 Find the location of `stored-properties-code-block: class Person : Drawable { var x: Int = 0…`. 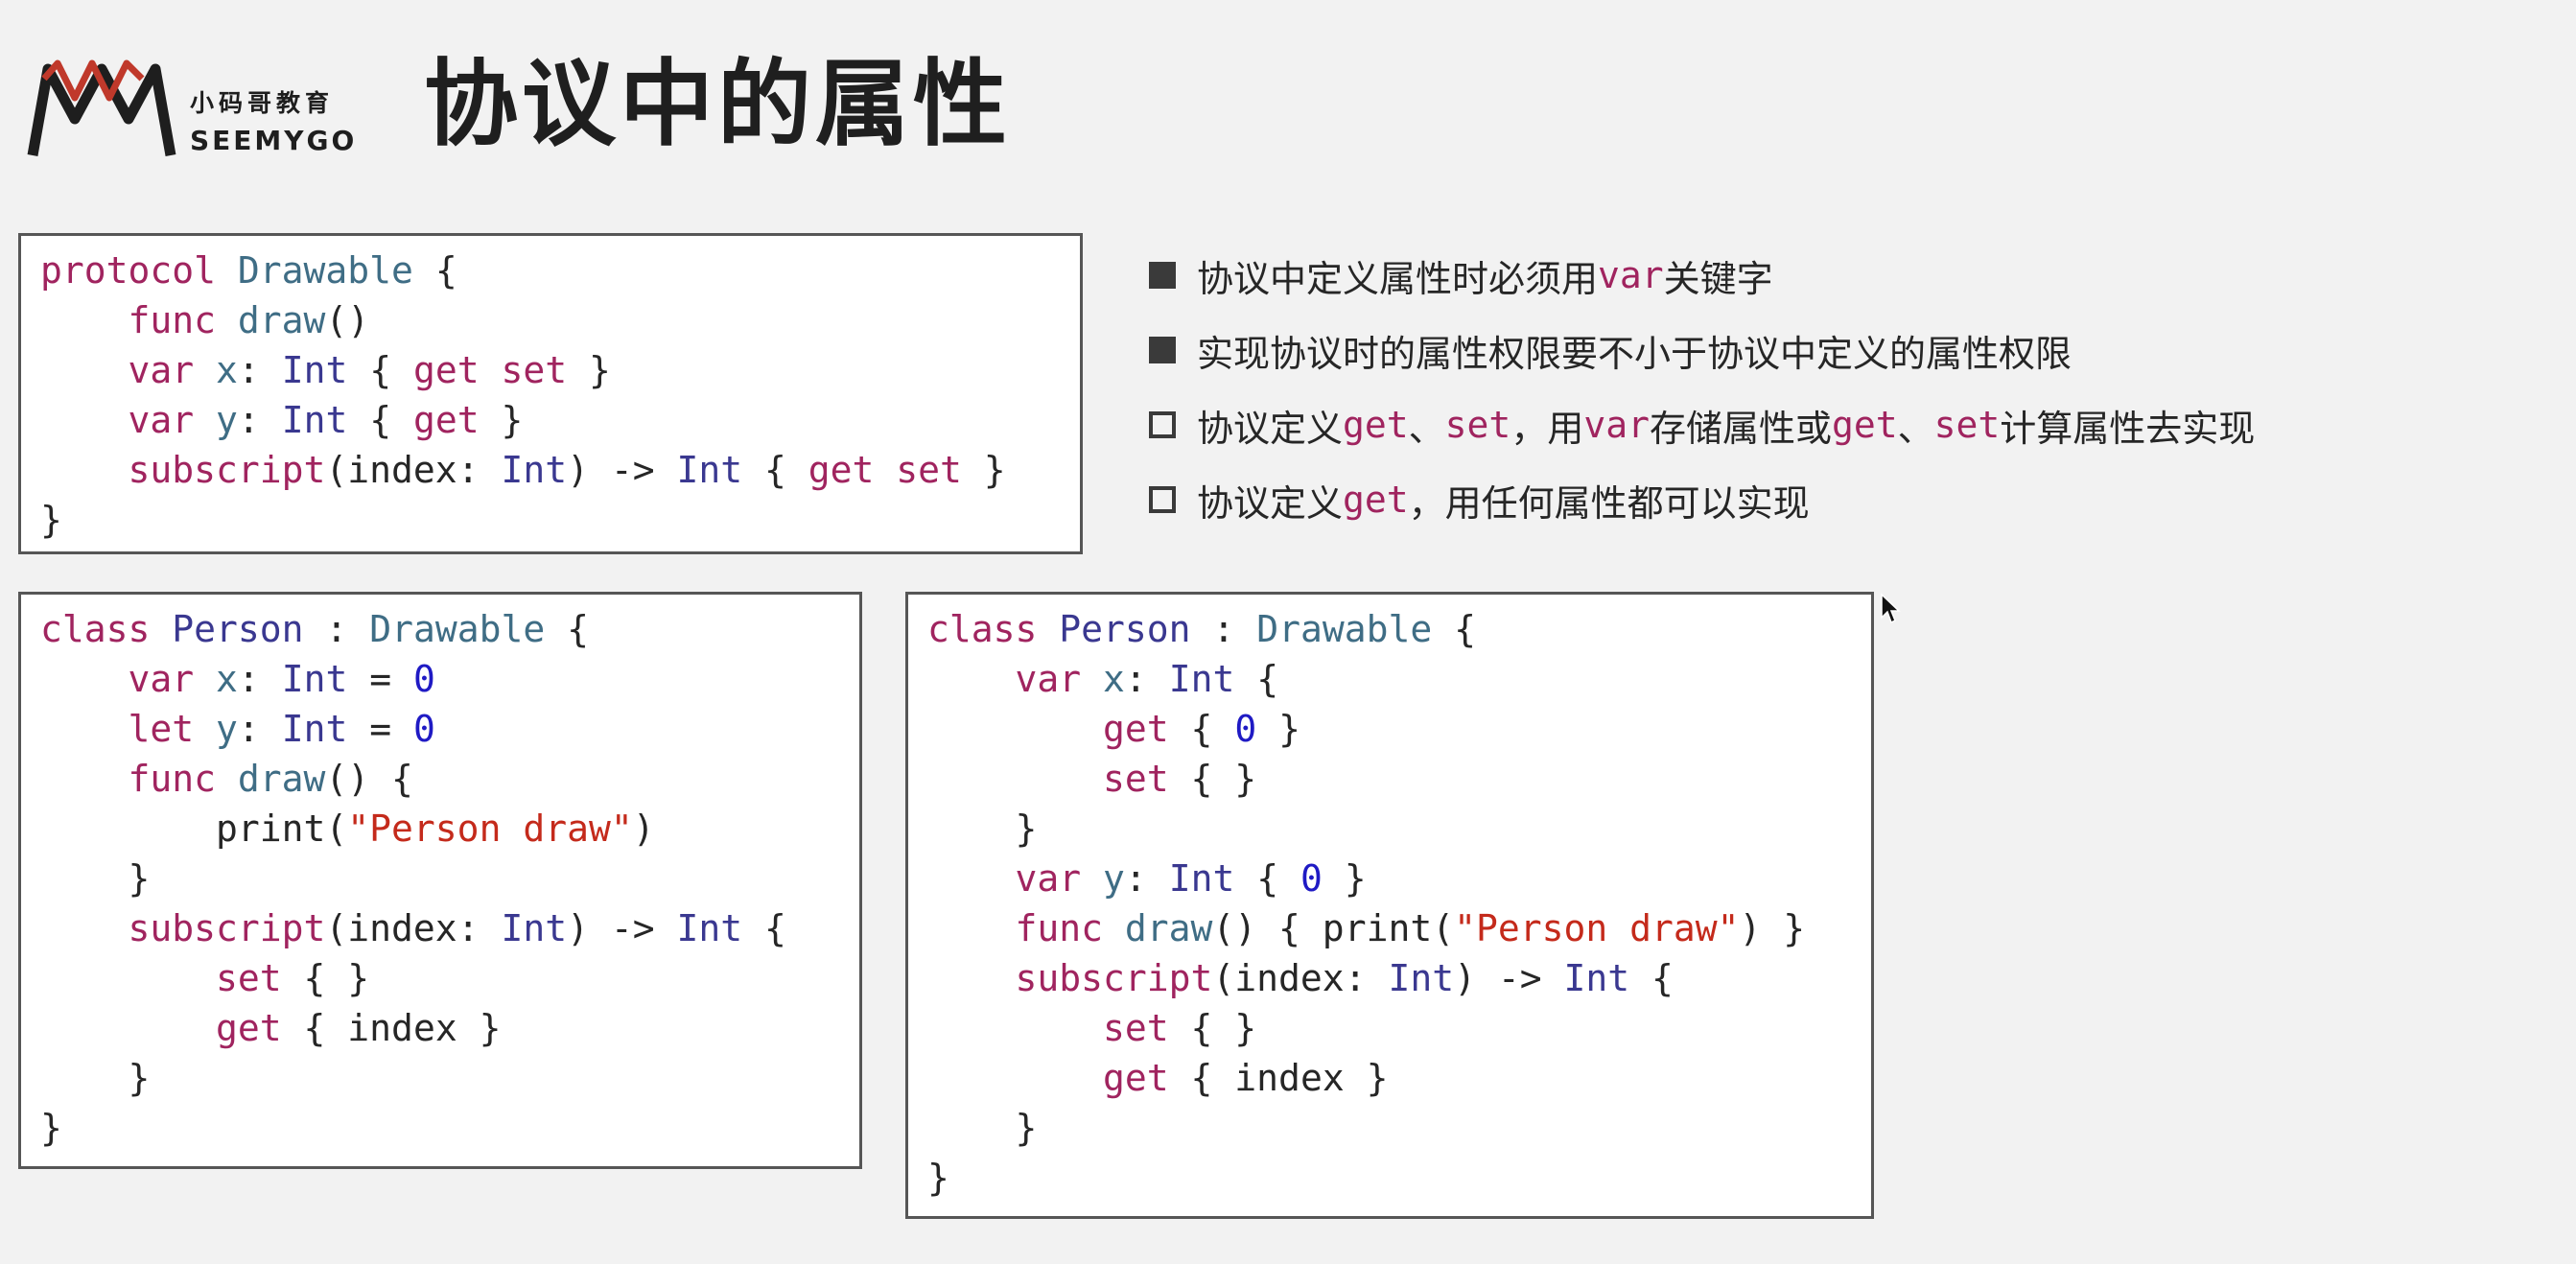

stored-properties-code-block: class Person : Drawable { var x: Int = 0… is located at coordinates (440, 881).